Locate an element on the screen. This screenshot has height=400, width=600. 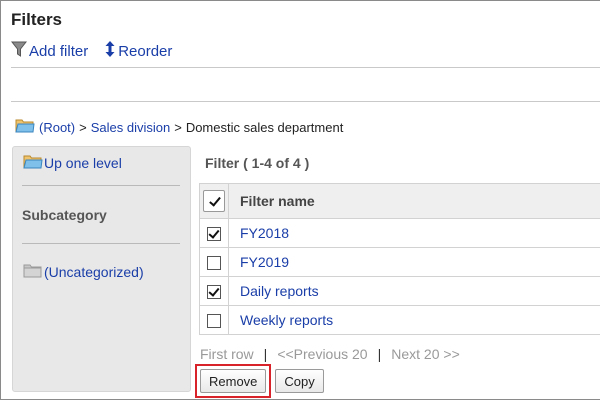
subcategory-heading: Subcategory is located at coordinates (64, 215).